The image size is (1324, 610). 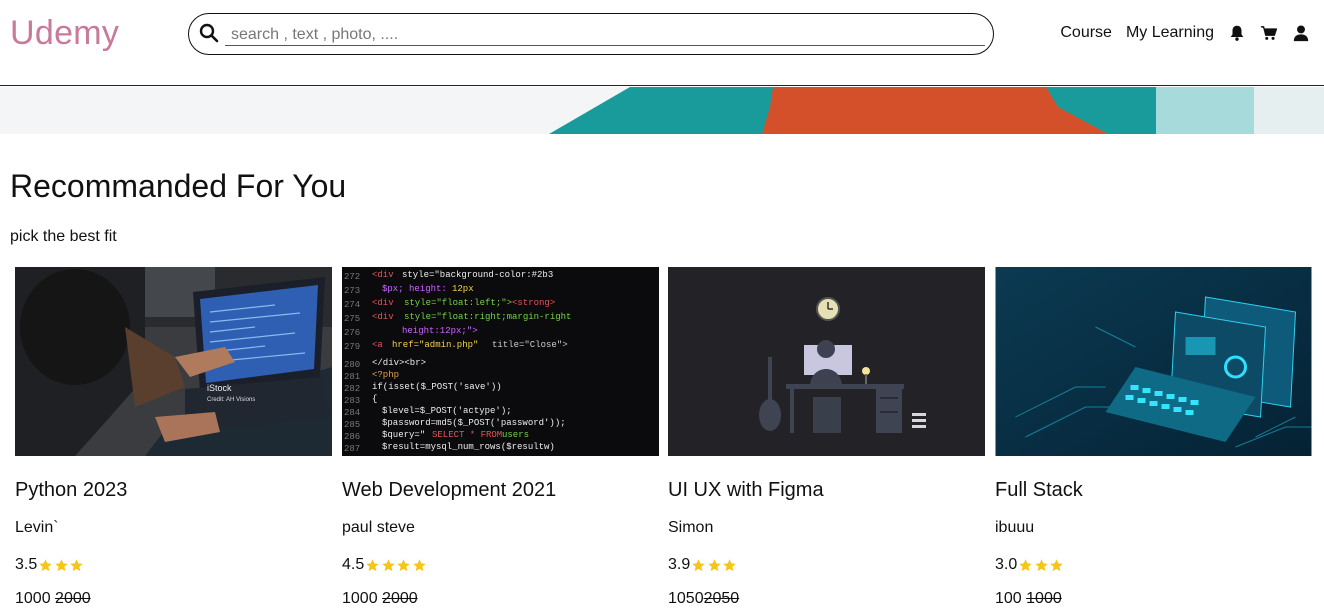 I want to click on course-card: Full Stack ibuuu 3.0 100 1000, so click(x=1153, y=438).